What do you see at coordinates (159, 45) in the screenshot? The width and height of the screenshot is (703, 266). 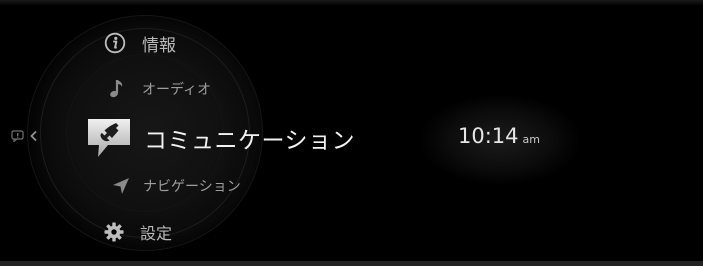 I see `menu-item-label: 情報` at bounding box center [159, 45].